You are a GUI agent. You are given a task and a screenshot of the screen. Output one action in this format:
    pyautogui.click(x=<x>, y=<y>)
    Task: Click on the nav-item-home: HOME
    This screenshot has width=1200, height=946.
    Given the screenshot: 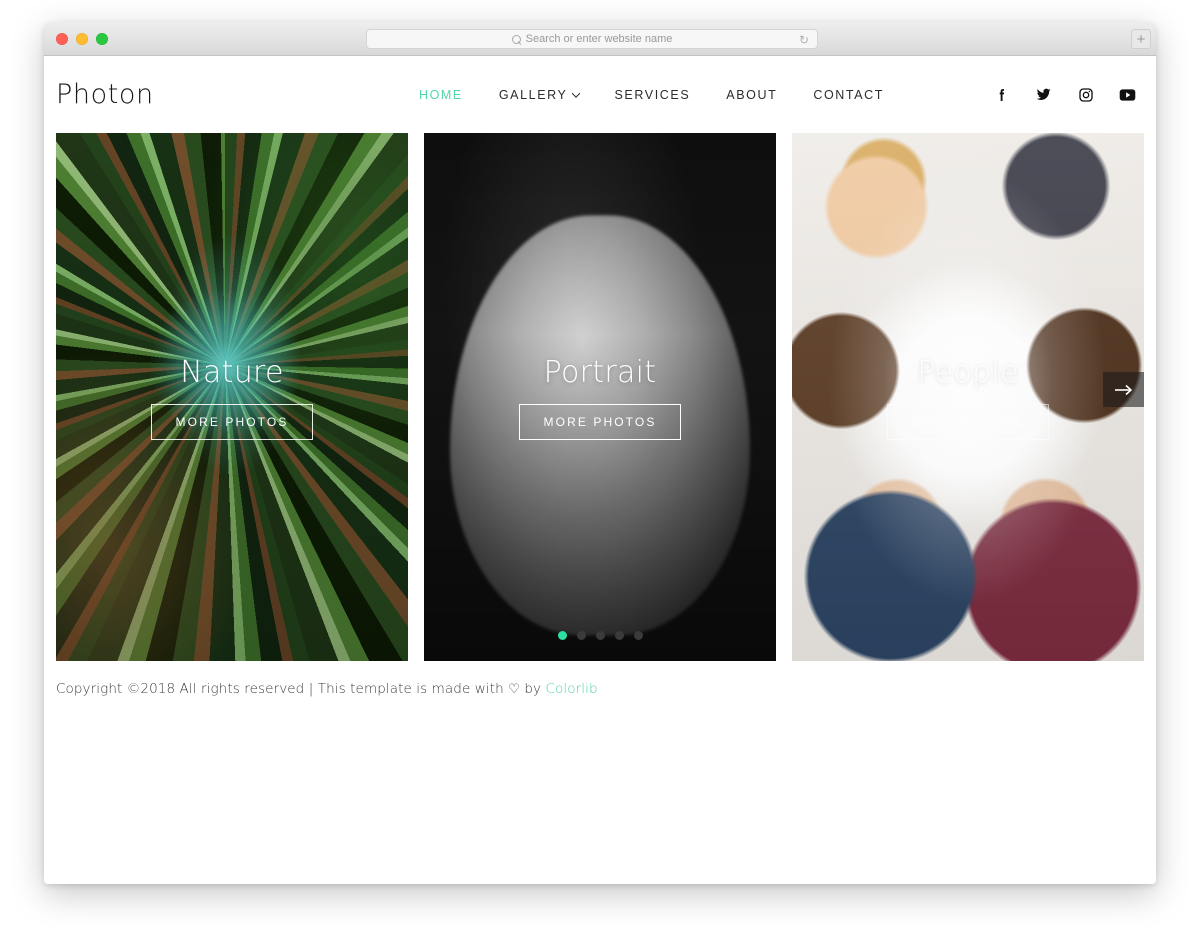 What is the action you would take?
    pyautogui.click(x=441, y=95)
    